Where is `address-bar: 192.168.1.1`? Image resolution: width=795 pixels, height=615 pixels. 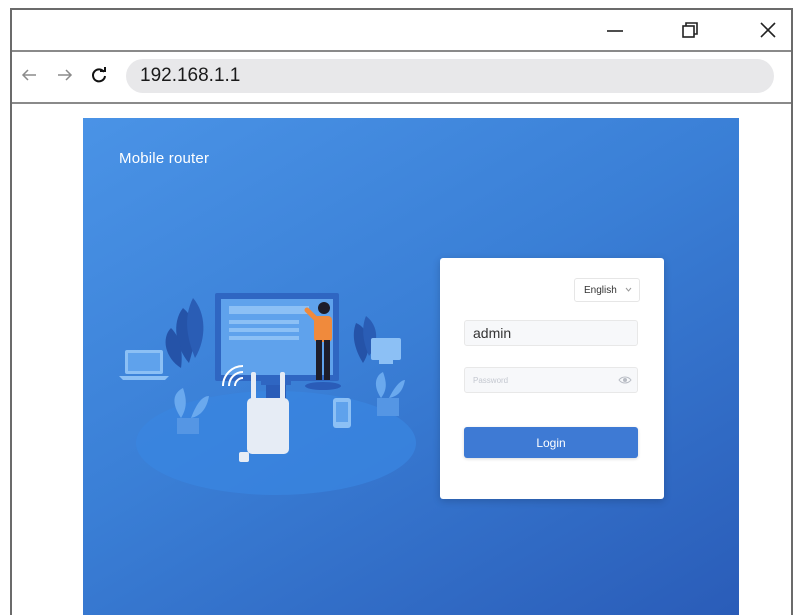
address-bar: 192.168.1.1 is located at coordinates (450, 76).